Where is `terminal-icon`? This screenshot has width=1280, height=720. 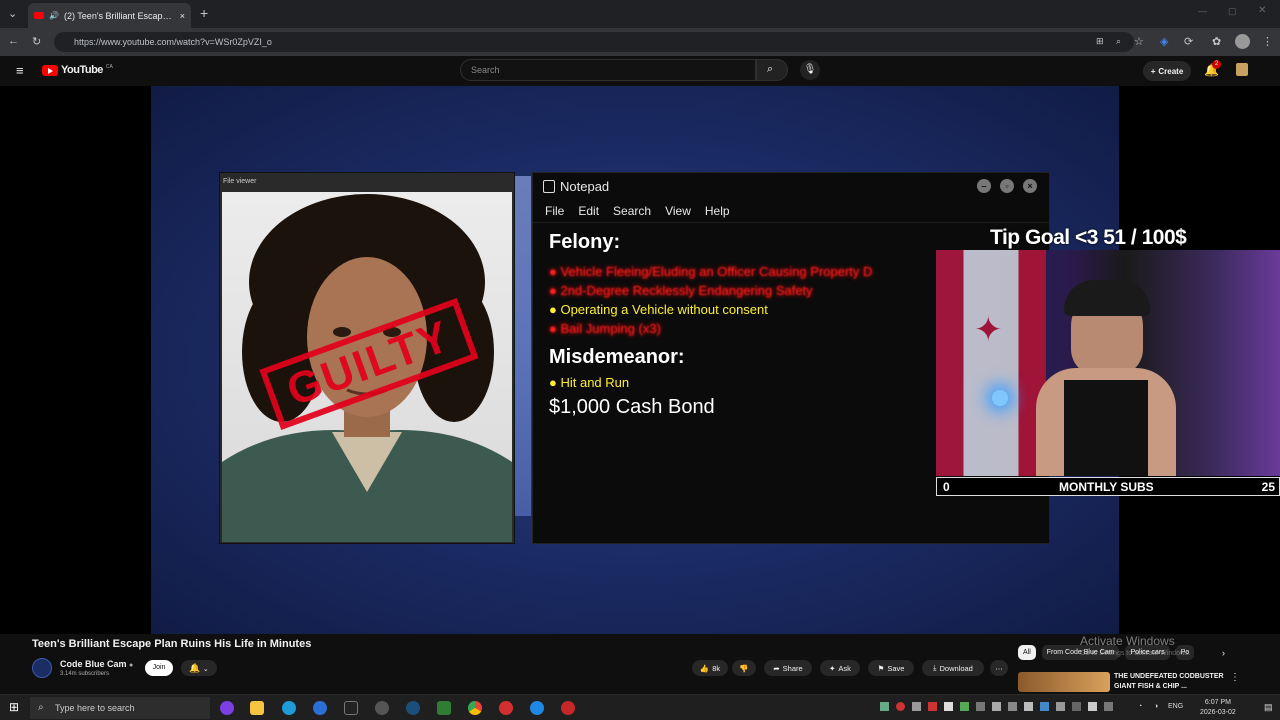
terminal-icon is located at coordinates (351, 708).